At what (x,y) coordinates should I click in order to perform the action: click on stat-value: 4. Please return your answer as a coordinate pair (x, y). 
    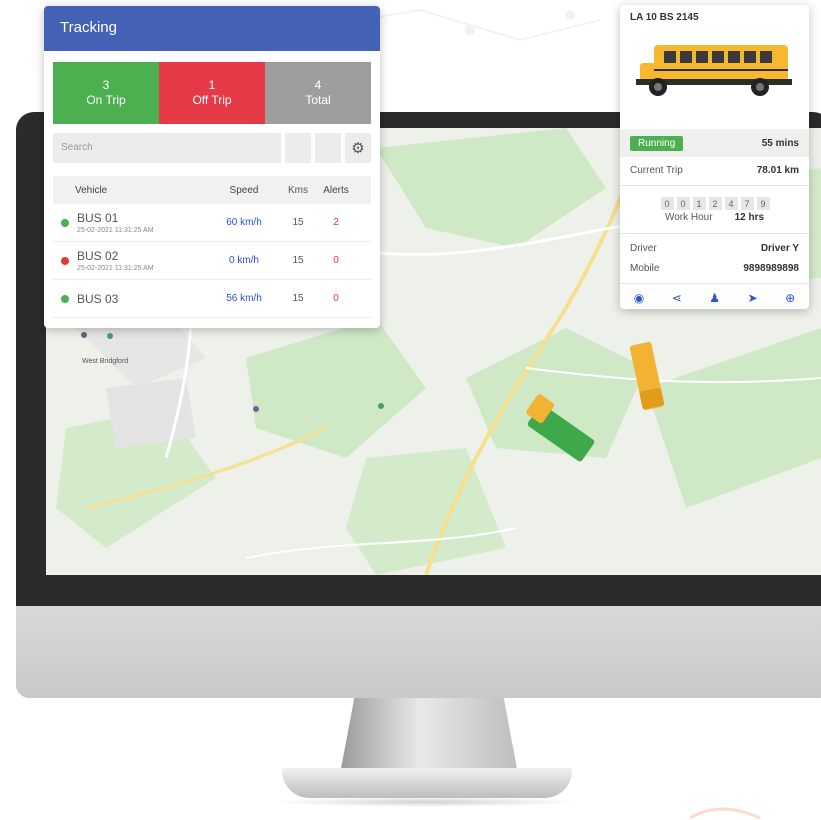
    Looking at the image, I should click on (318, 85).